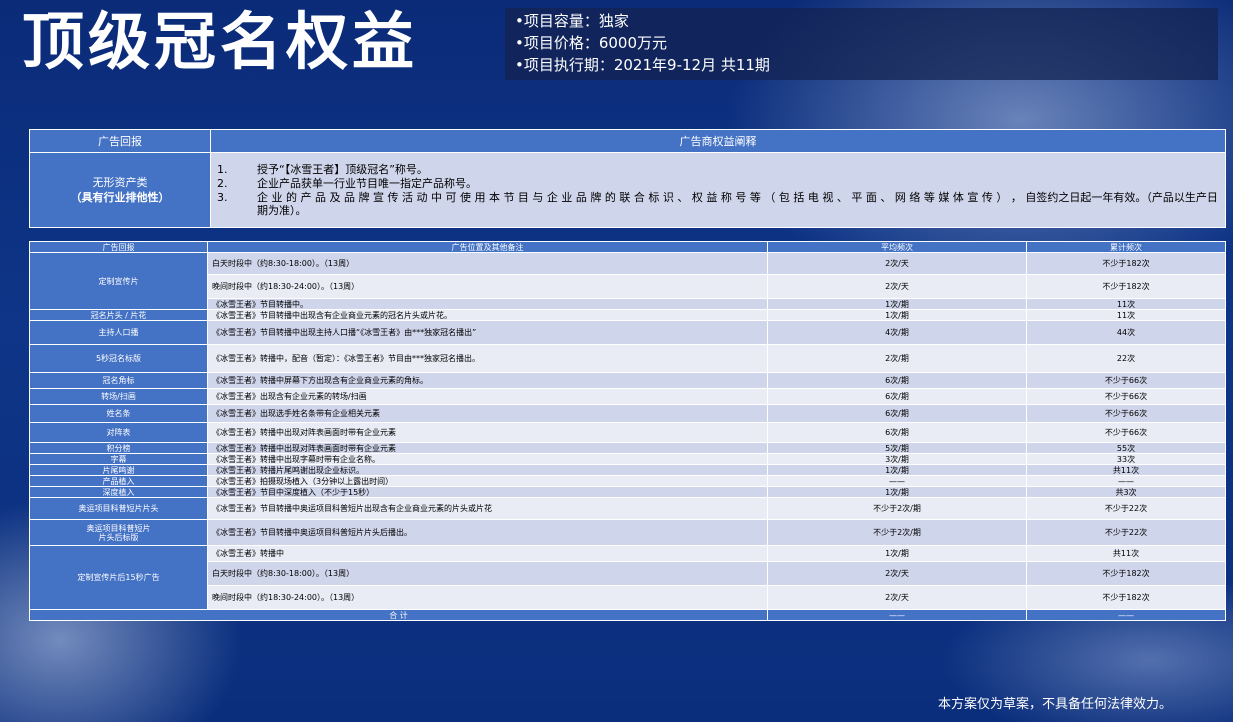 The width and height of the screenshot is (1233, 722). Describe the element at coordinates (342, 169) in the screenshot. I see `rights-item-text: 授予“【冰雪王者】顶级冠名”称号。` at that location.